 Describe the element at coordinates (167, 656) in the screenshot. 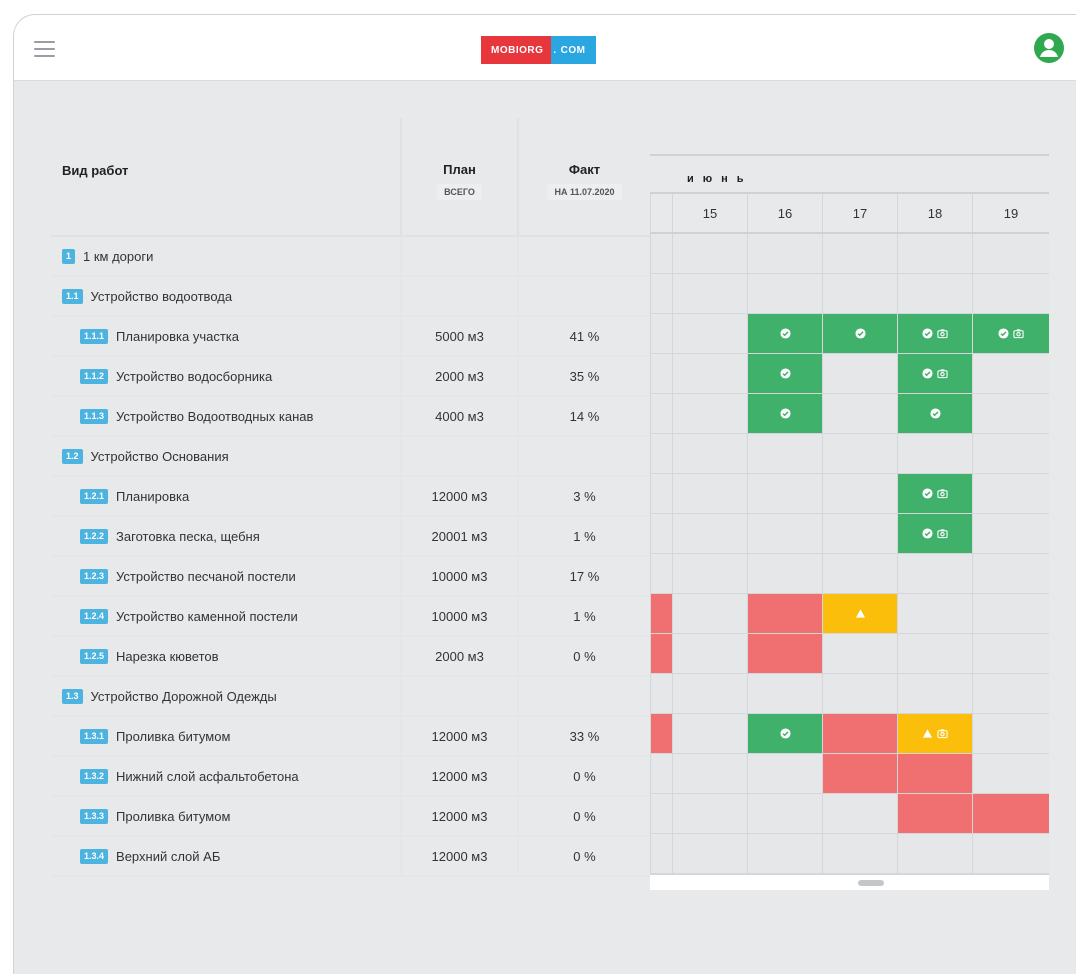

I see `work-name: Нарезка кюветов` at that location.